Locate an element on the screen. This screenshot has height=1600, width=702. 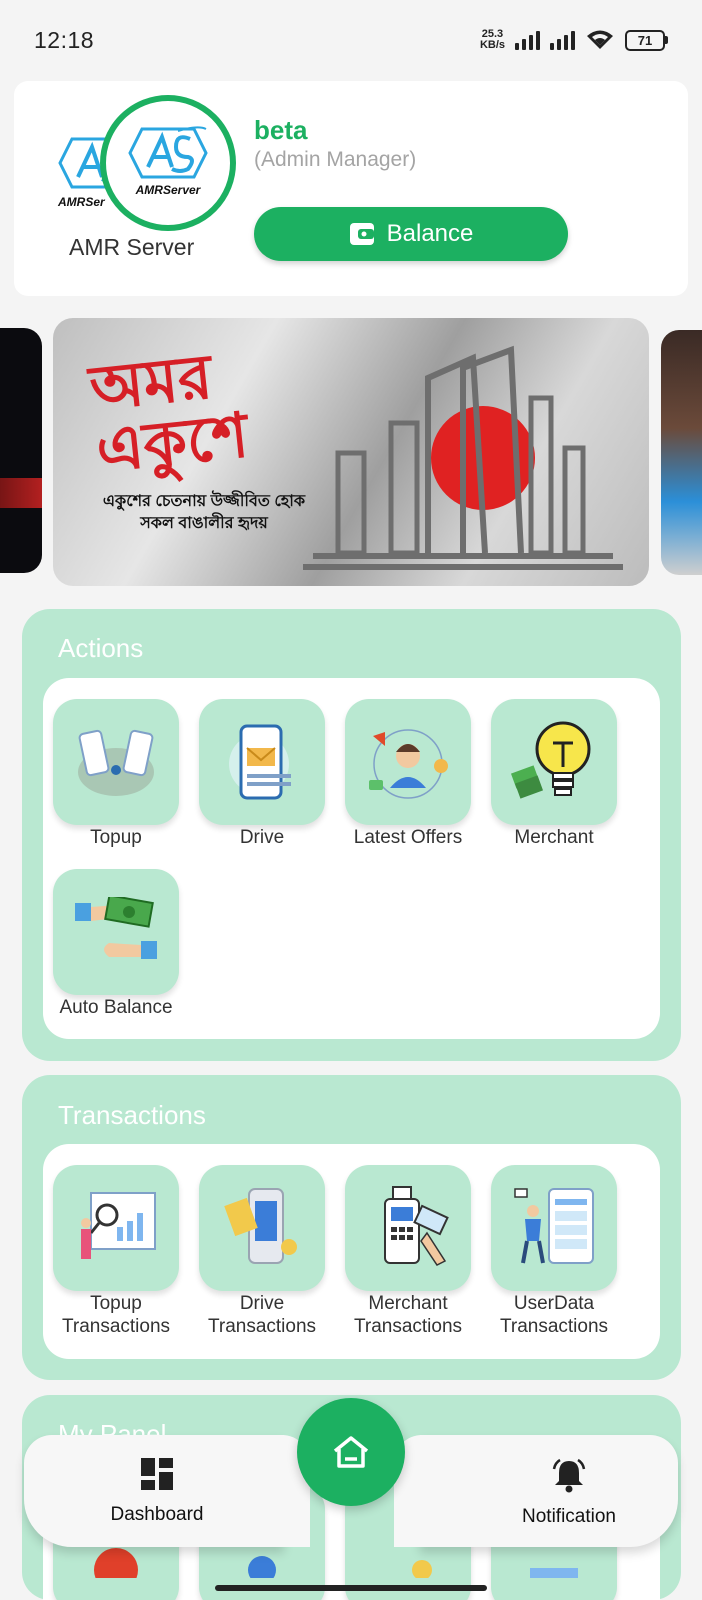
company-name: AMR Server is located at coordinates (132, 247).